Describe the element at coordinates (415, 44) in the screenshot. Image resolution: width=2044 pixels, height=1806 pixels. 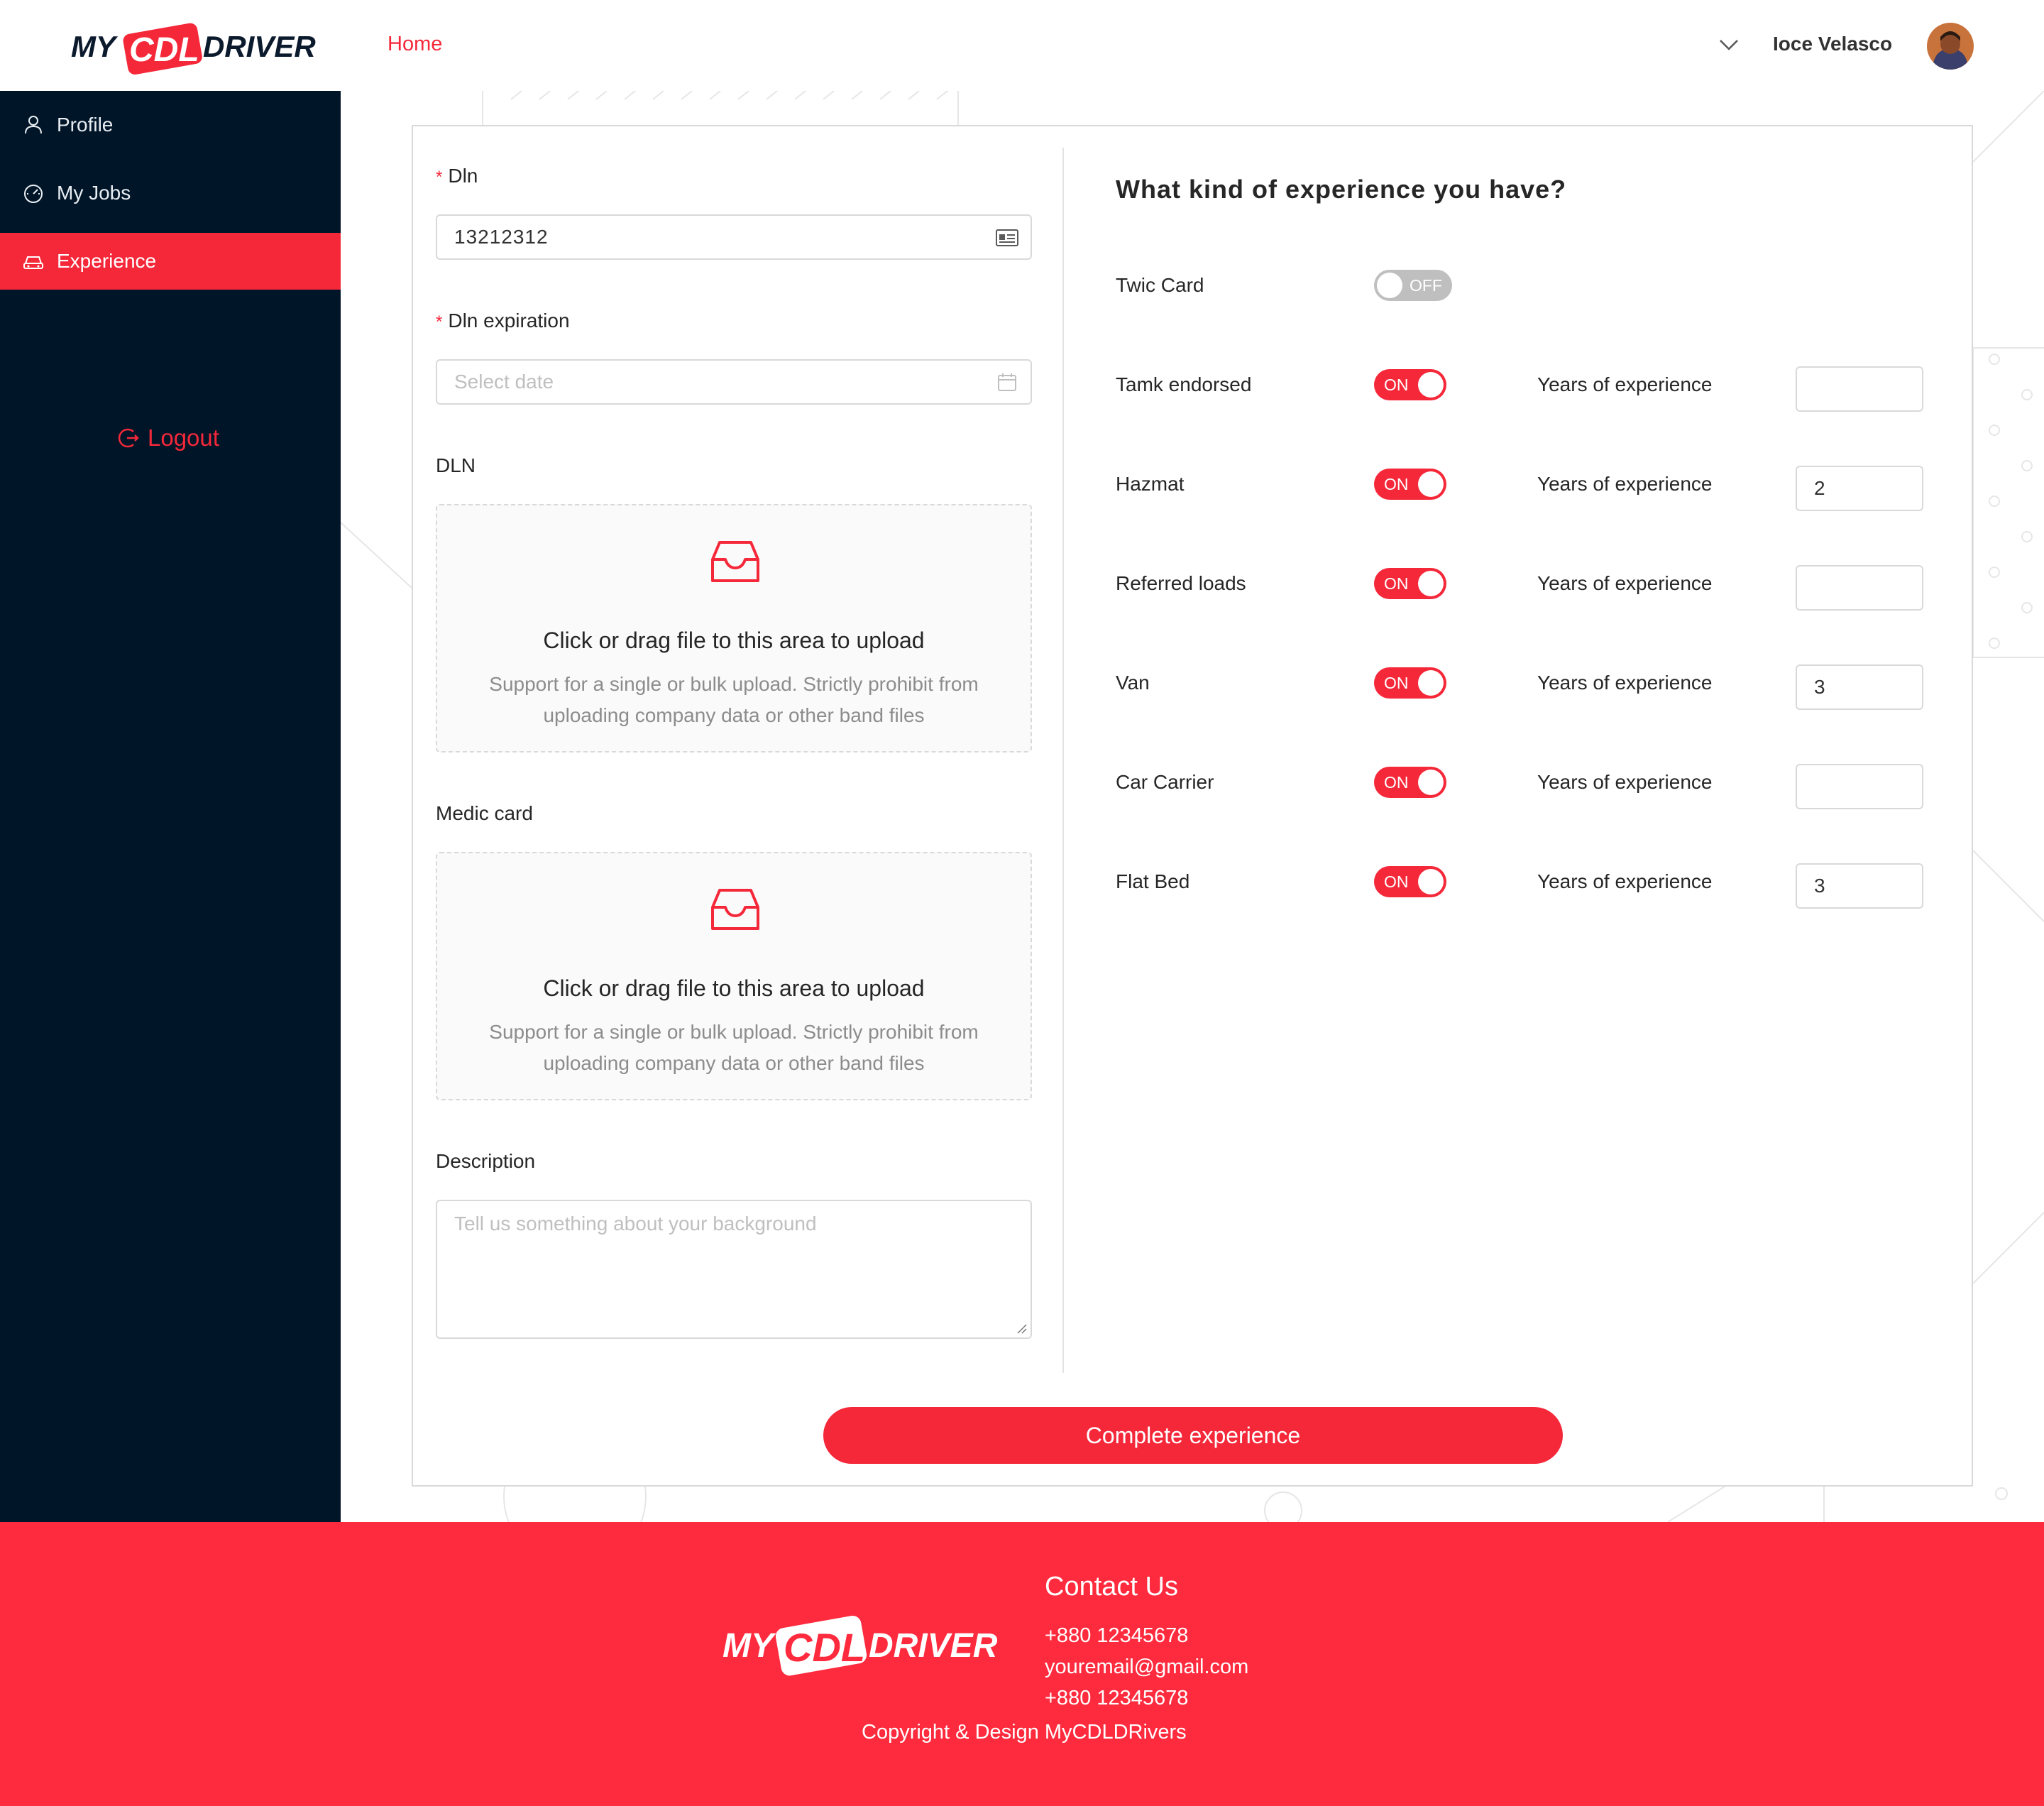
I see `nav-home-link: Home` at that location.